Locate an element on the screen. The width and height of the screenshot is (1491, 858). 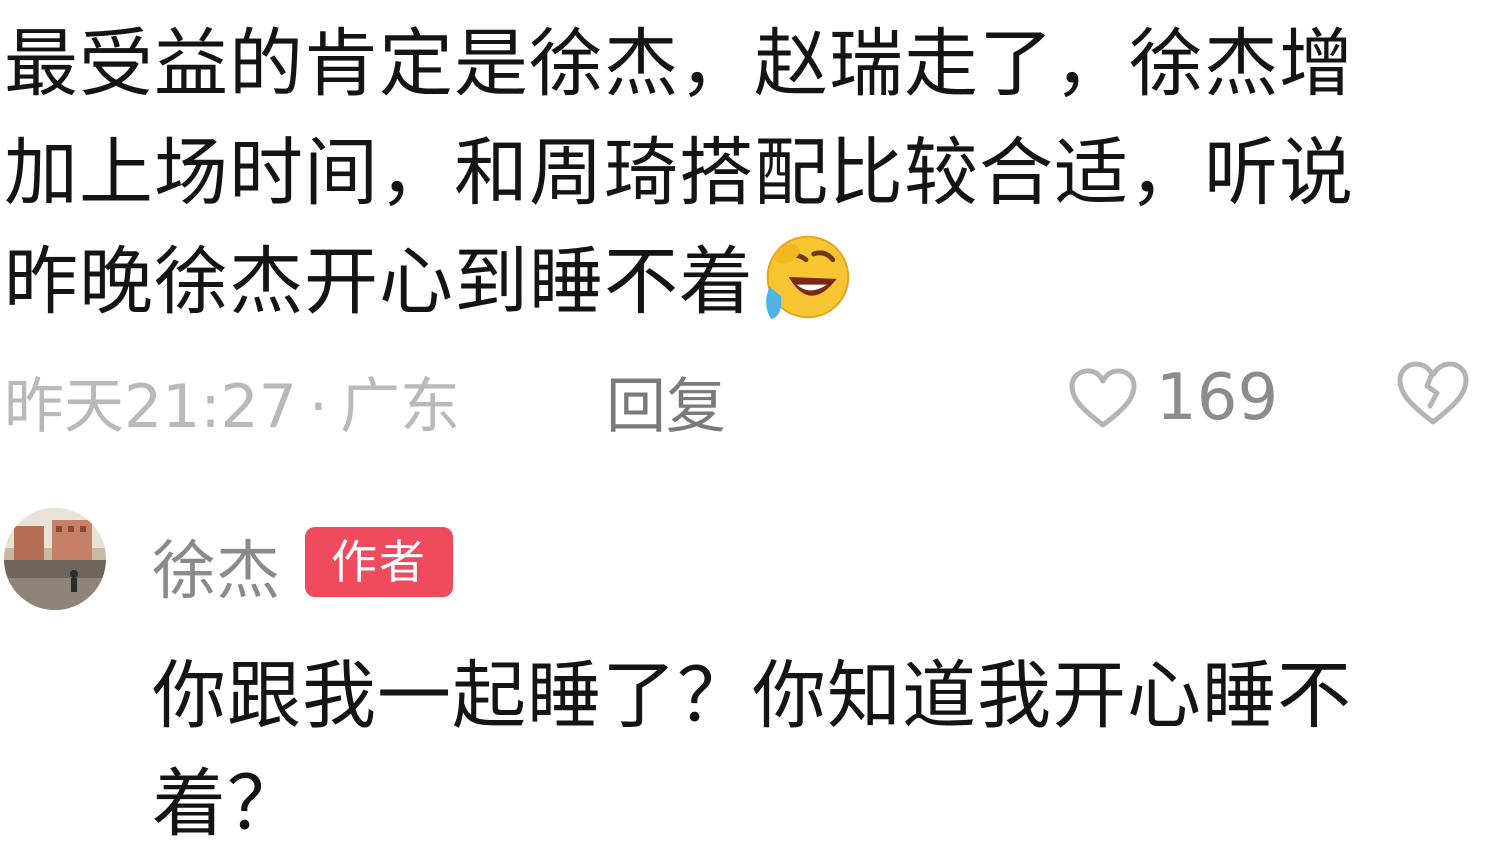
avatar-image is located at coordinates (55, 559).